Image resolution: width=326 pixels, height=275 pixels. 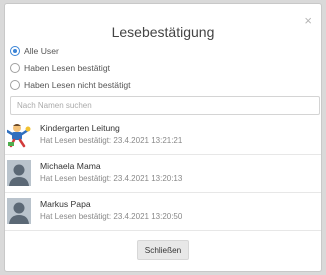 I want to click on dialog-title: Lesebestätigung, so click(x=163, y=32).